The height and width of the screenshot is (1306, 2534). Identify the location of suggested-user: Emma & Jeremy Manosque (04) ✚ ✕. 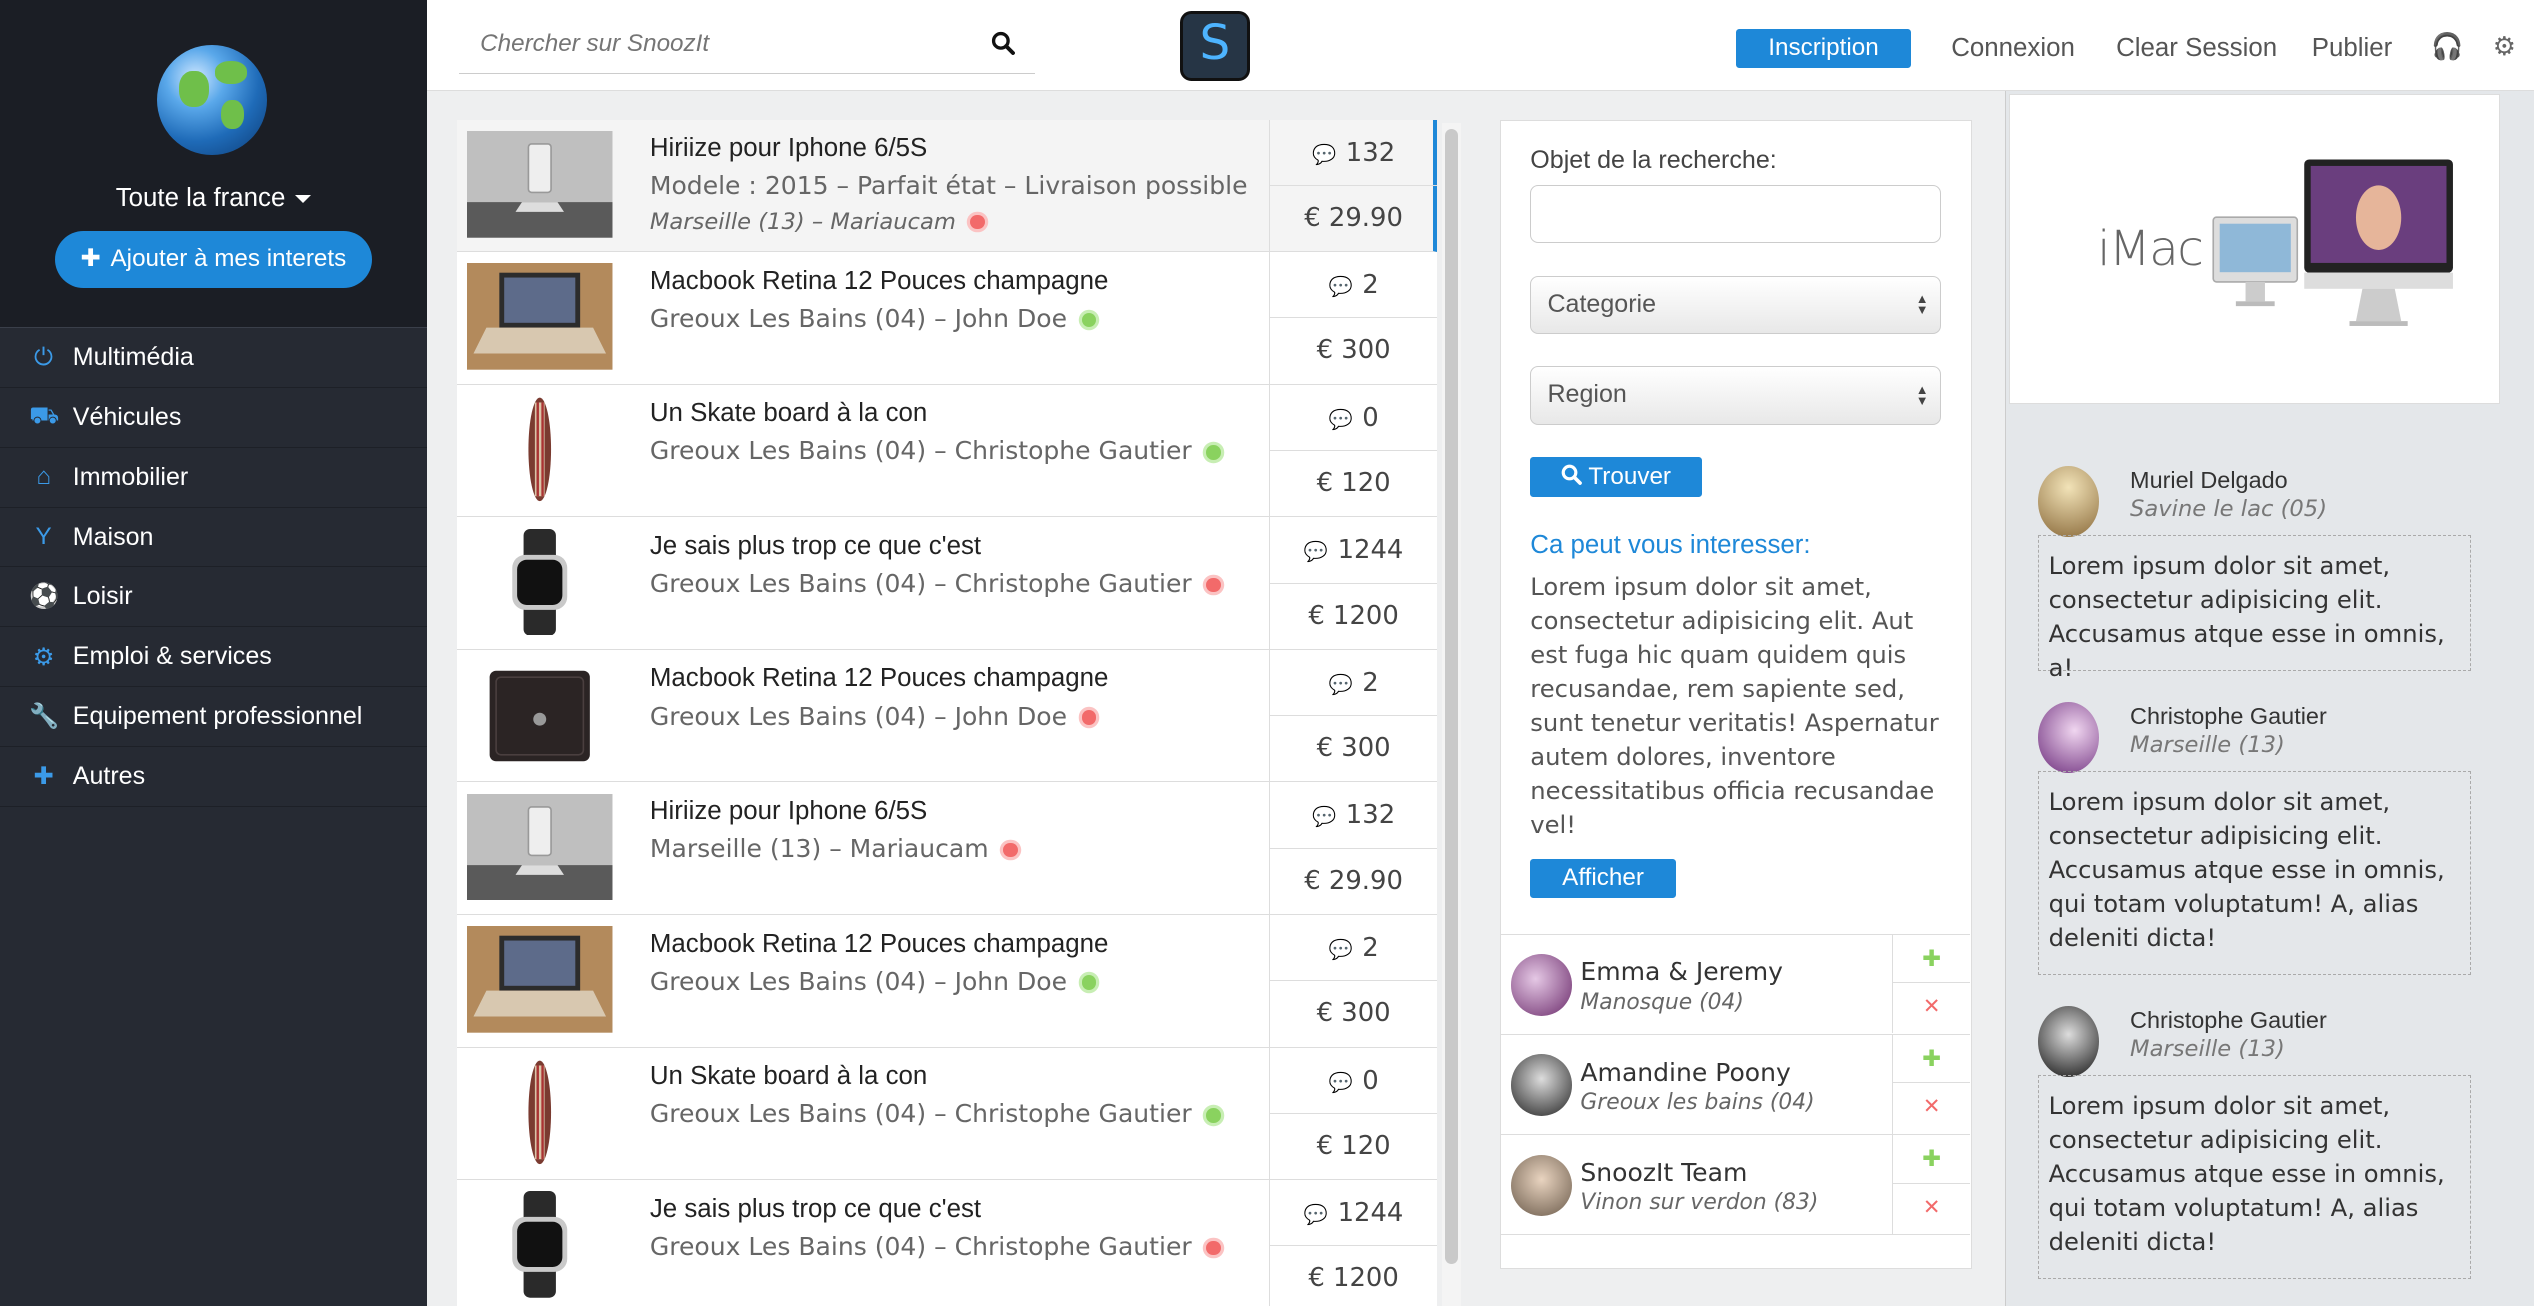
(1736, 983).